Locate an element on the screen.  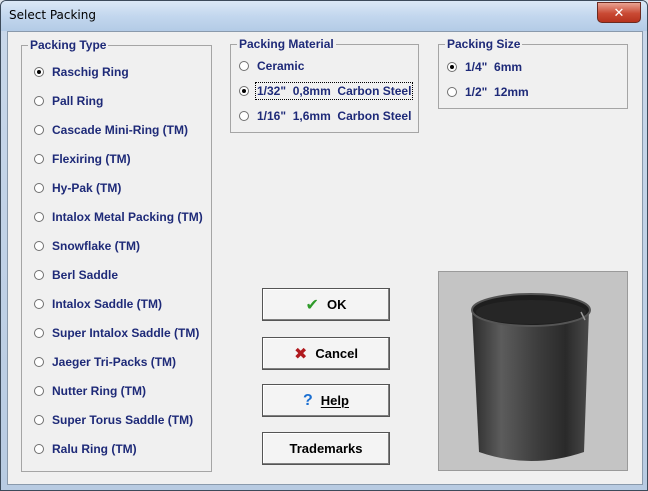
packing-material-option-label: 1/16" 1,6mm Carbon Steel is located at coordinates (334, 116).